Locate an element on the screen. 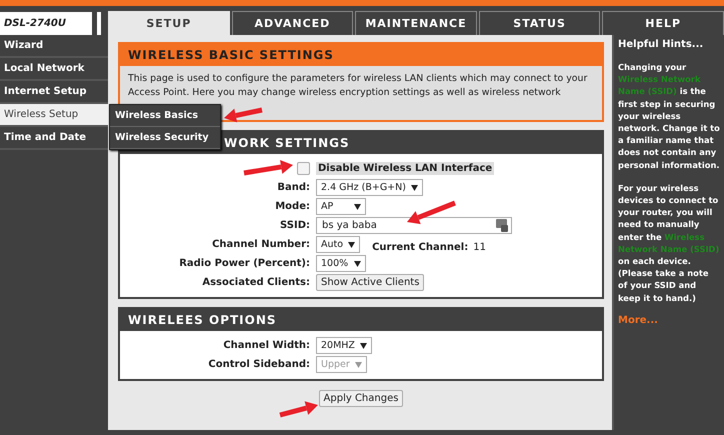 Image resolution: width=724 pixels, height=435 pixels. current-channel-value: 11 is located at coordinates (479, 247).